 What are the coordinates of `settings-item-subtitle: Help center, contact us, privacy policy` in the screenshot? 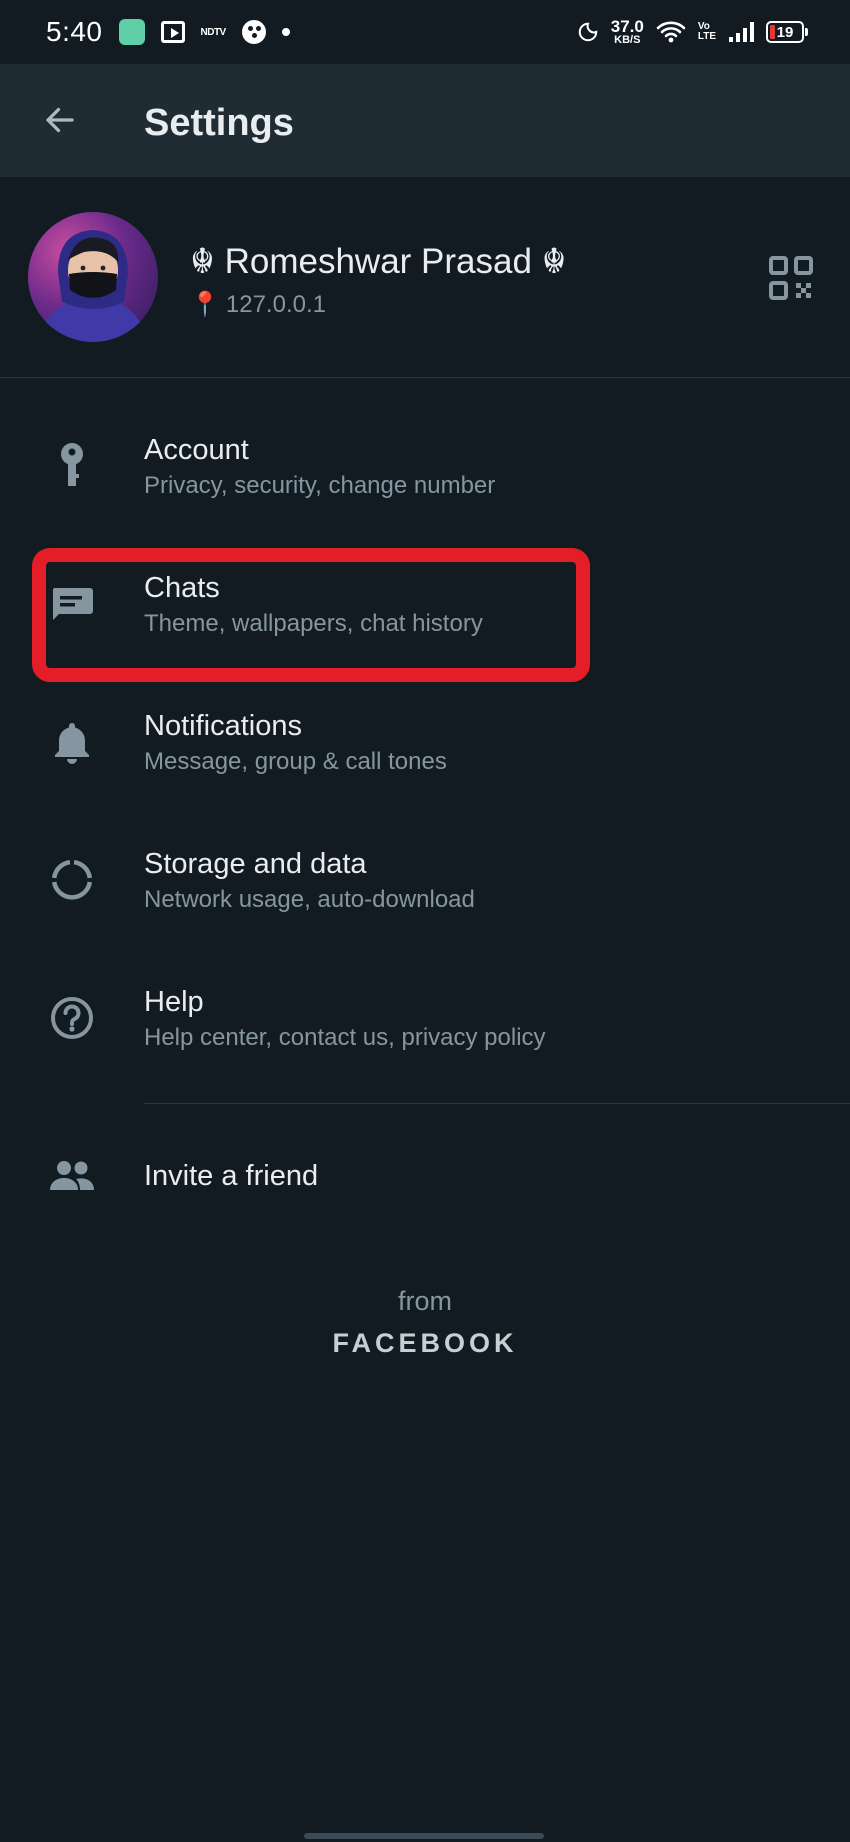 It's located at (345, 1037).